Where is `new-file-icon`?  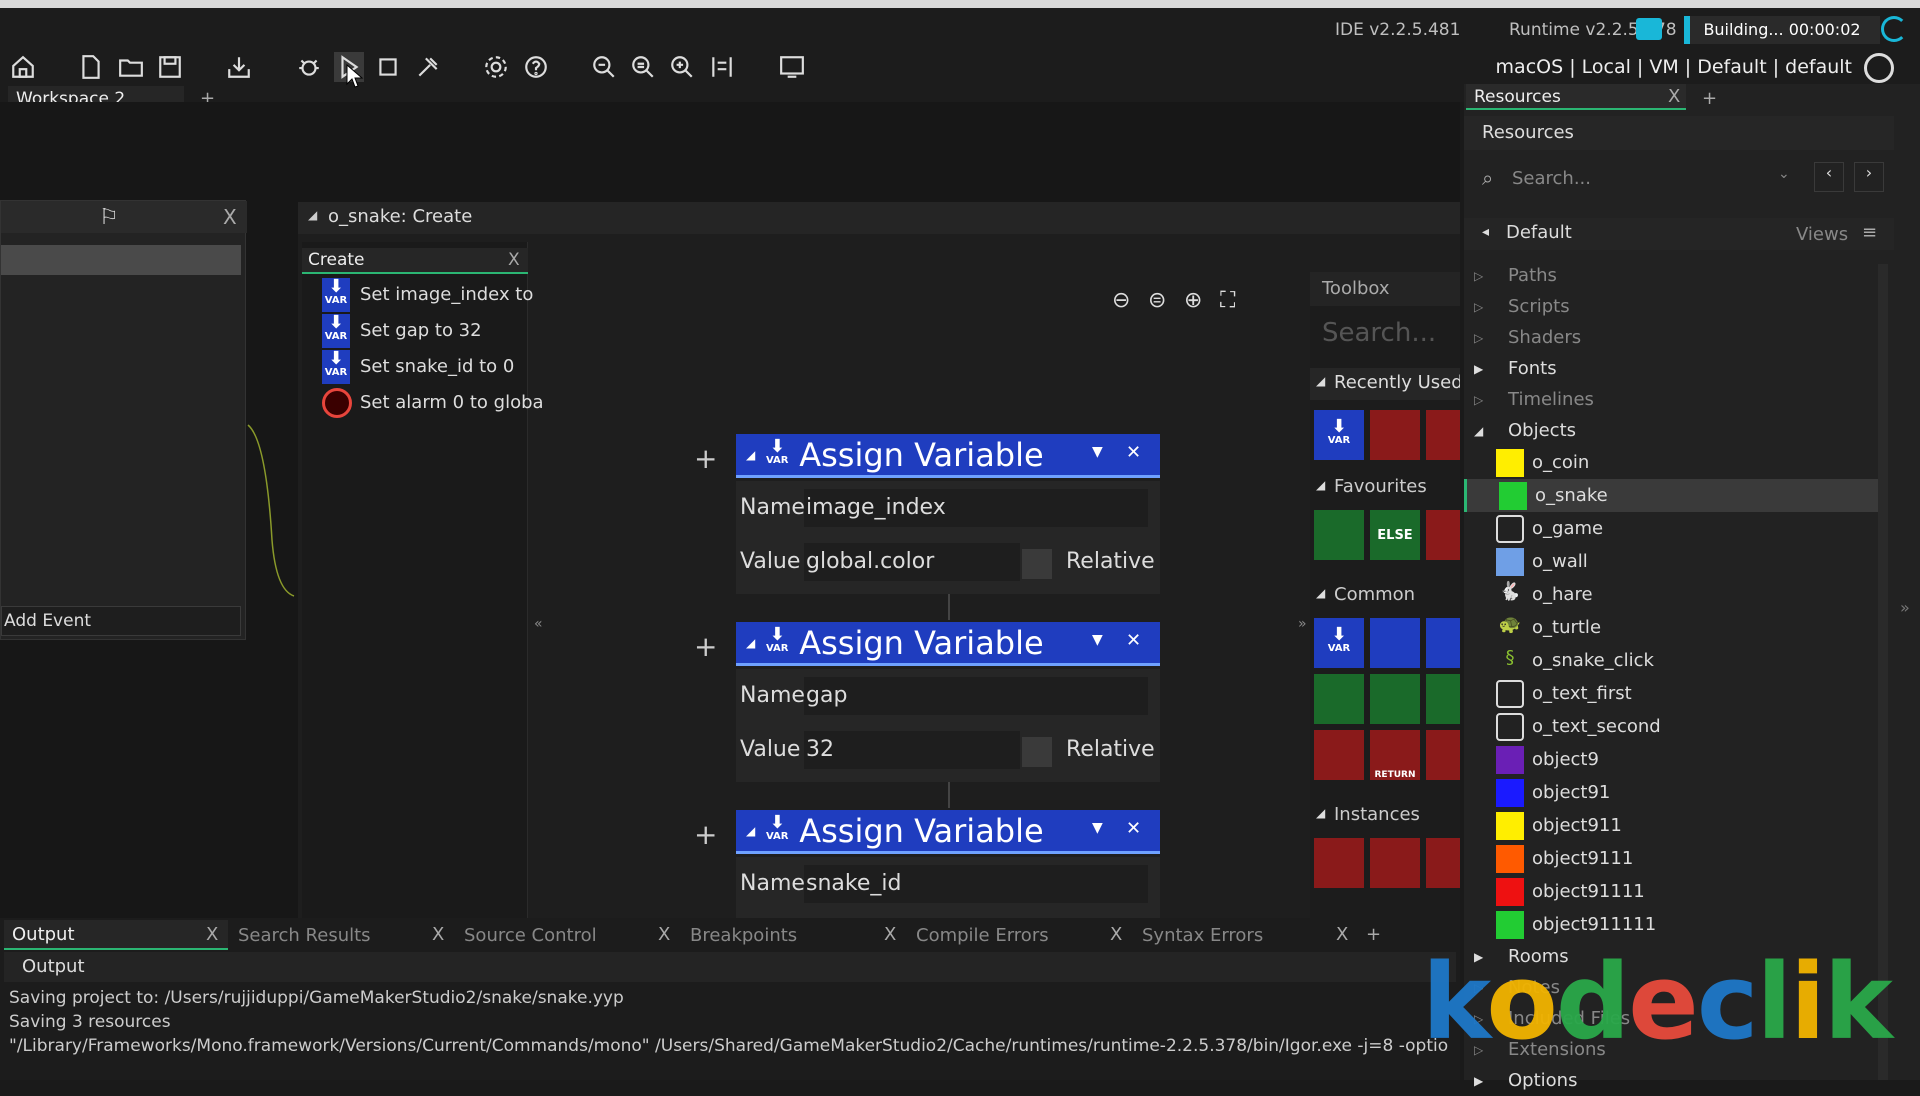
new-file-icon is located at coordinates (91, 67).